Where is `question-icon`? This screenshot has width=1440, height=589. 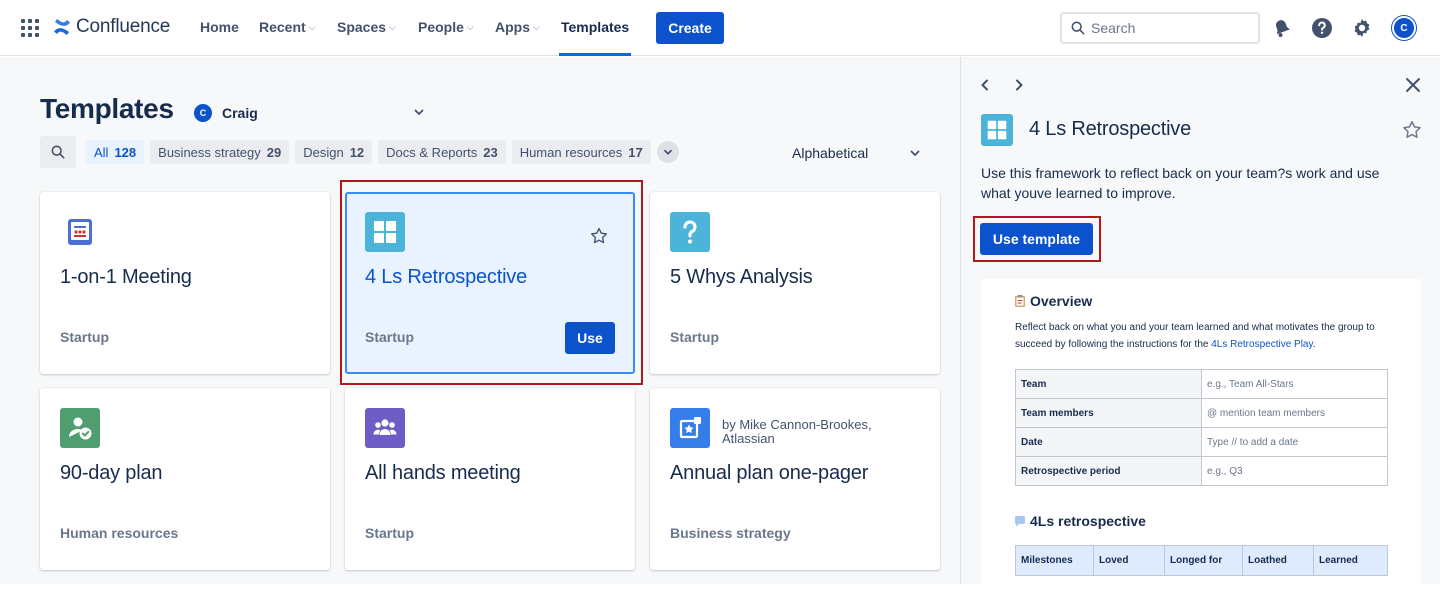 question-icon is located at coordinates (690, 232).